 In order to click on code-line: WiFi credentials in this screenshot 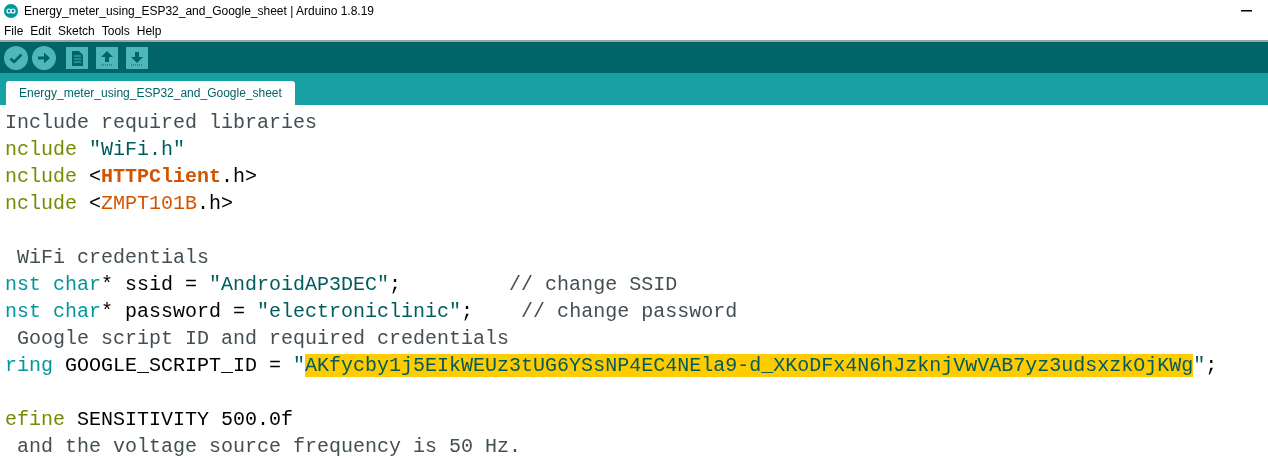, I will do `click(113, 257)`.